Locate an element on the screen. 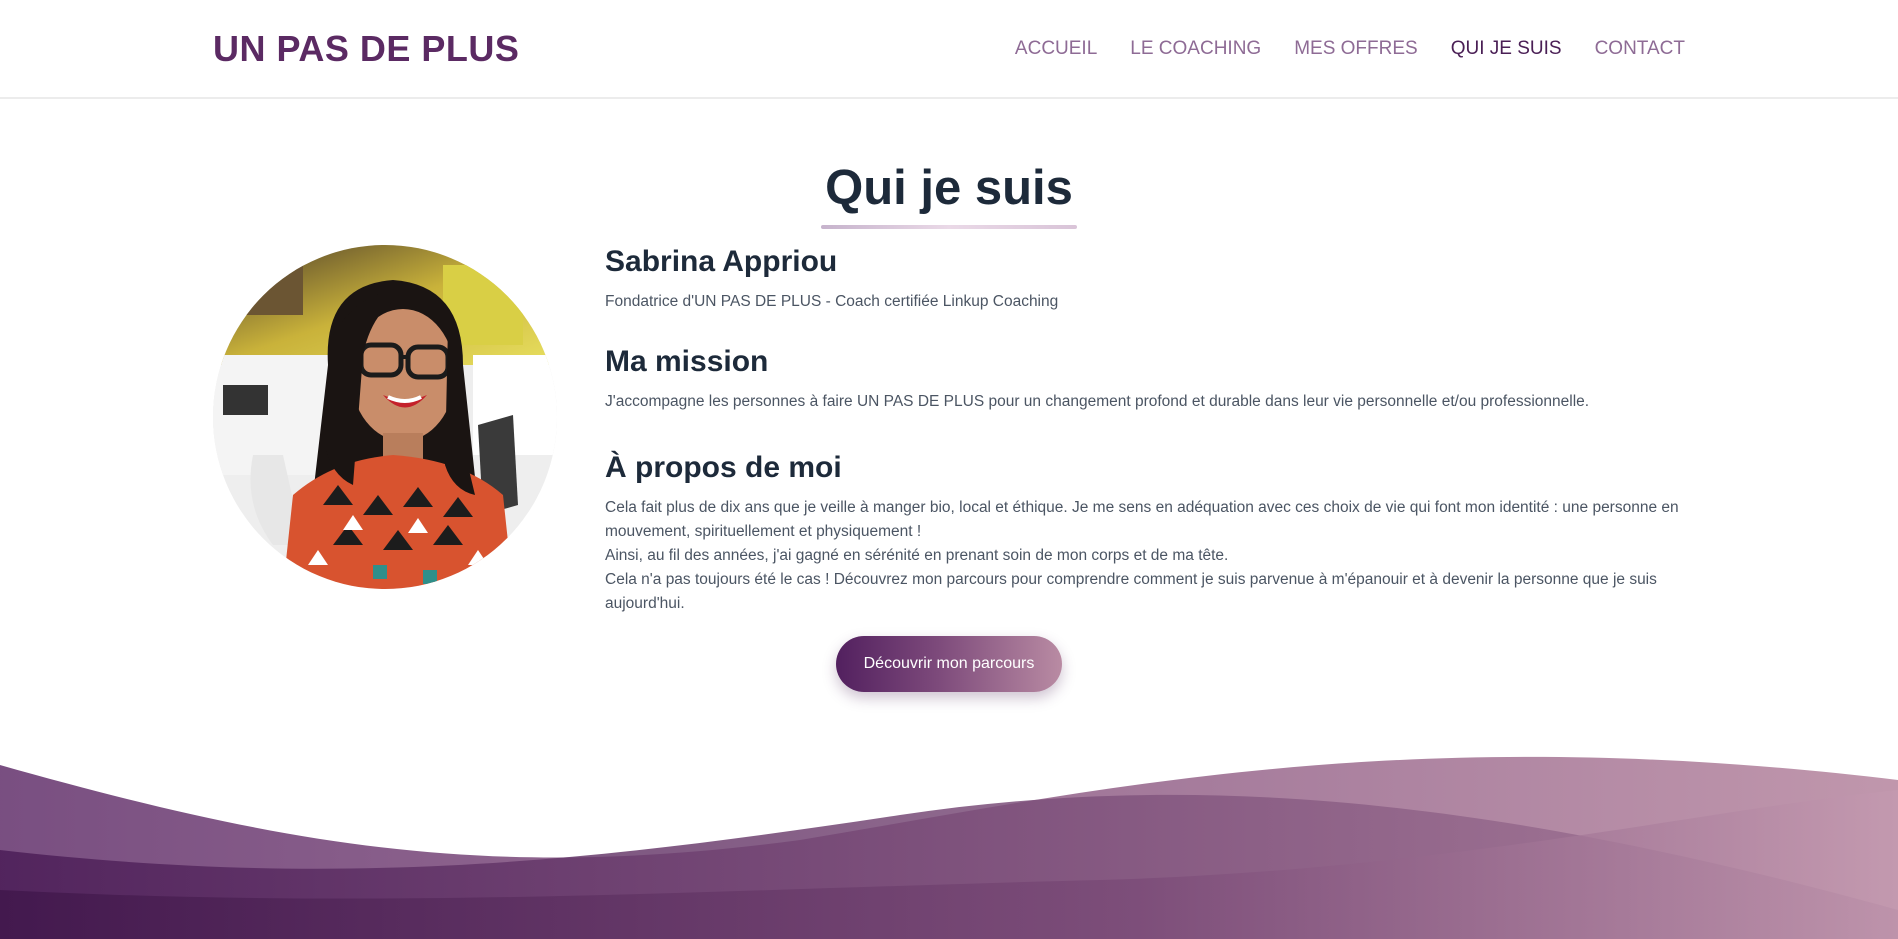 Image resolution: width=1898 pixels, height=939 pixels. nav-item-qui-je-suis: QUI JE SUIS is located at coordinates (1506, 49).